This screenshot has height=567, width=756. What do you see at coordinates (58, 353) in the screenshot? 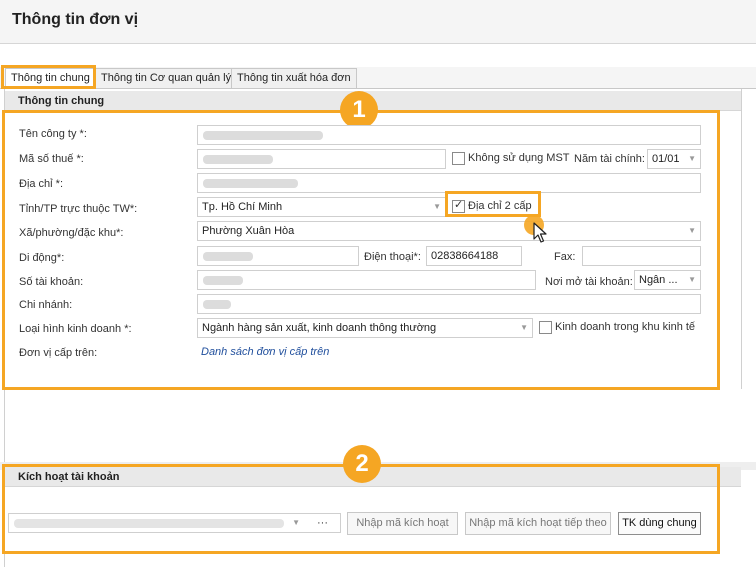
I see `parent-unit-label: Đơn vị cấp trên:` at bounding box center [58, 353].